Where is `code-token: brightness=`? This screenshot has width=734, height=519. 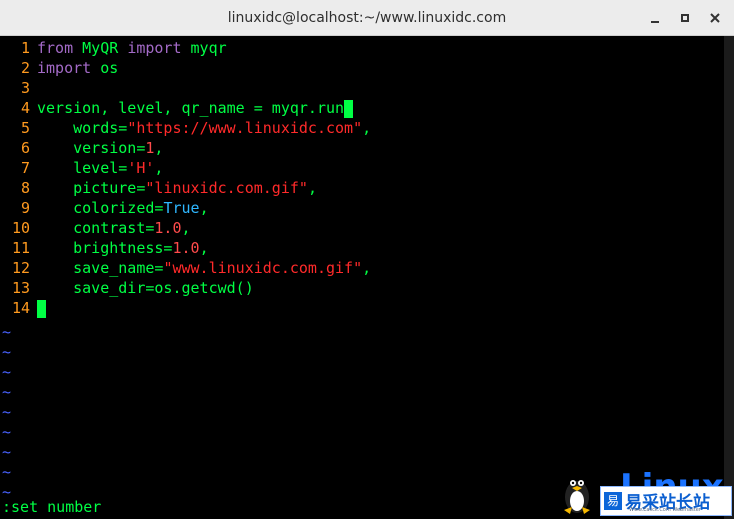
code-token: brightness= is located at coordinates (105, 248).